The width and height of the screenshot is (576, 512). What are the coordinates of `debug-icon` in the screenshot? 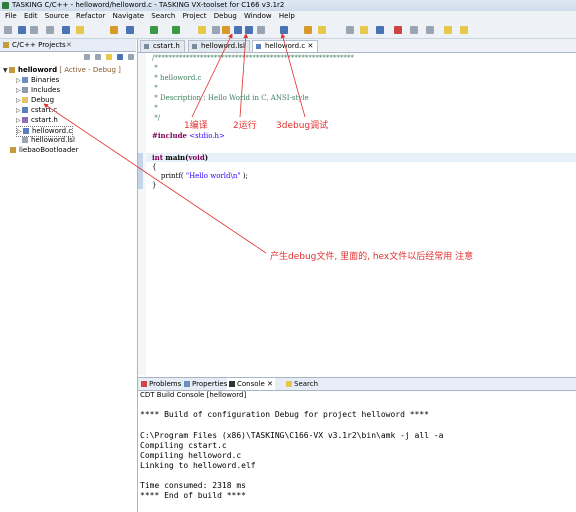 It's located at (284, 30).